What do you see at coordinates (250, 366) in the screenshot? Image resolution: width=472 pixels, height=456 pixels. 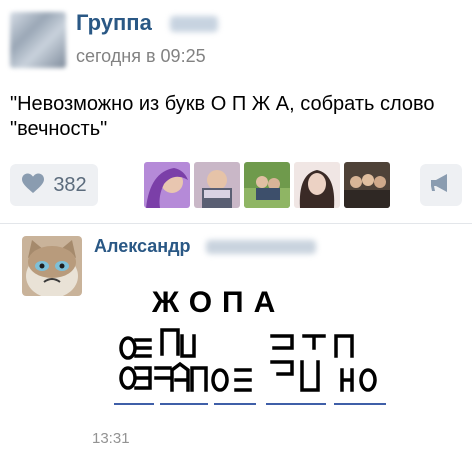 I see `puzzle-drawing` at bounding box center [250, 366].